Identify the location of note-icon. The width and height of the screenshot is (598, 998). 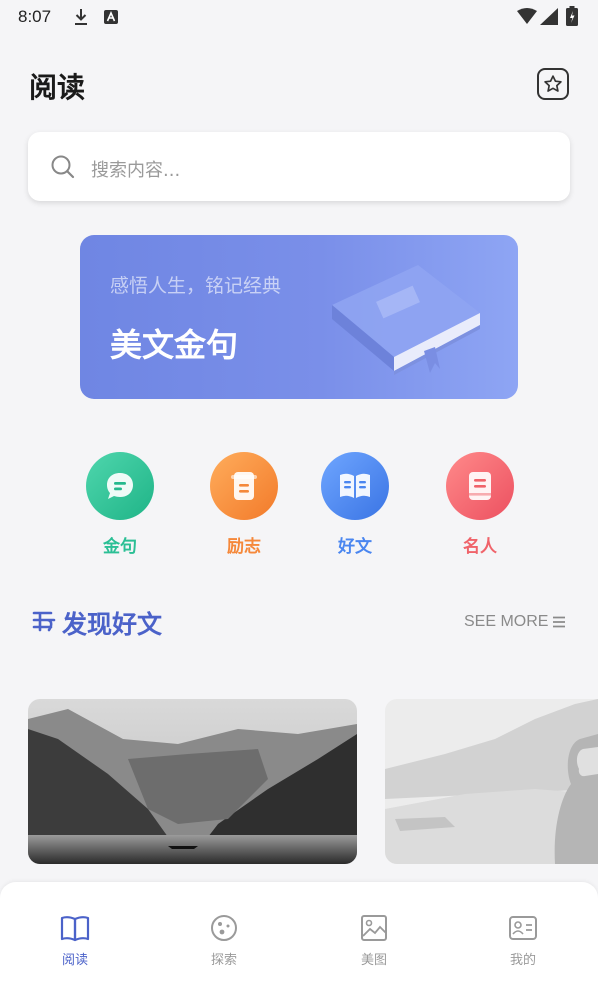
(244, 486).